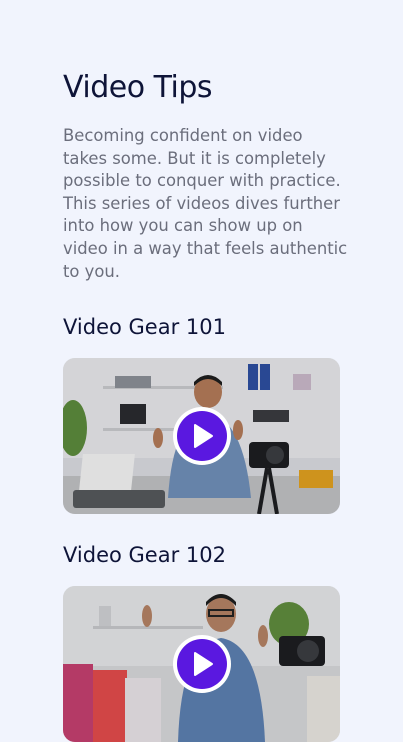 Image resolution: width=403 pixels, height=742 pixels. What do you see at coordinates (138, 87) in the screenshot?
I see `page-title: Video Tips` at bounding box center [138, 87].